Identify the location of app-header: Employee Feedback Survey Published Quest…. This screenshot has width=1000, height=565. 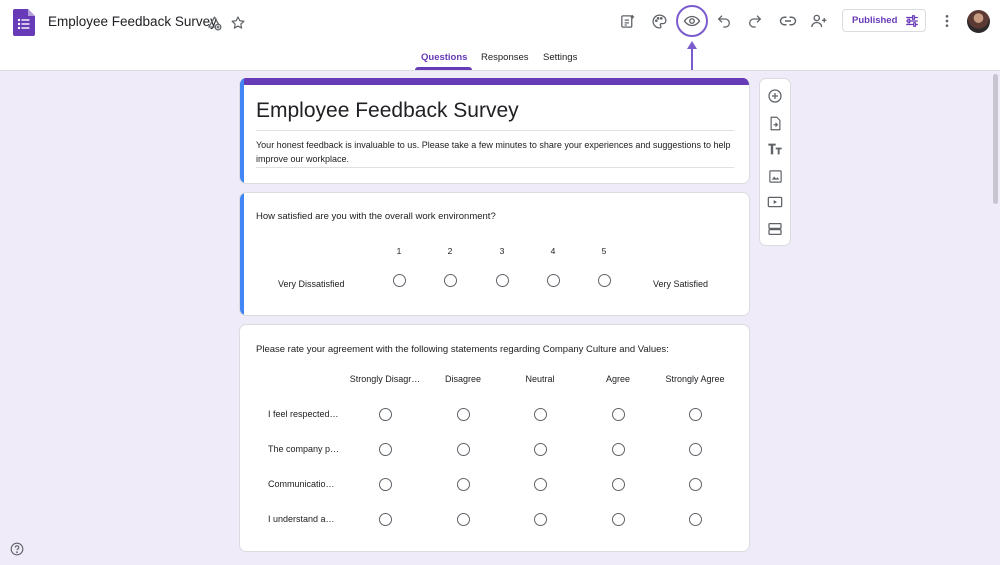
(500, 35).